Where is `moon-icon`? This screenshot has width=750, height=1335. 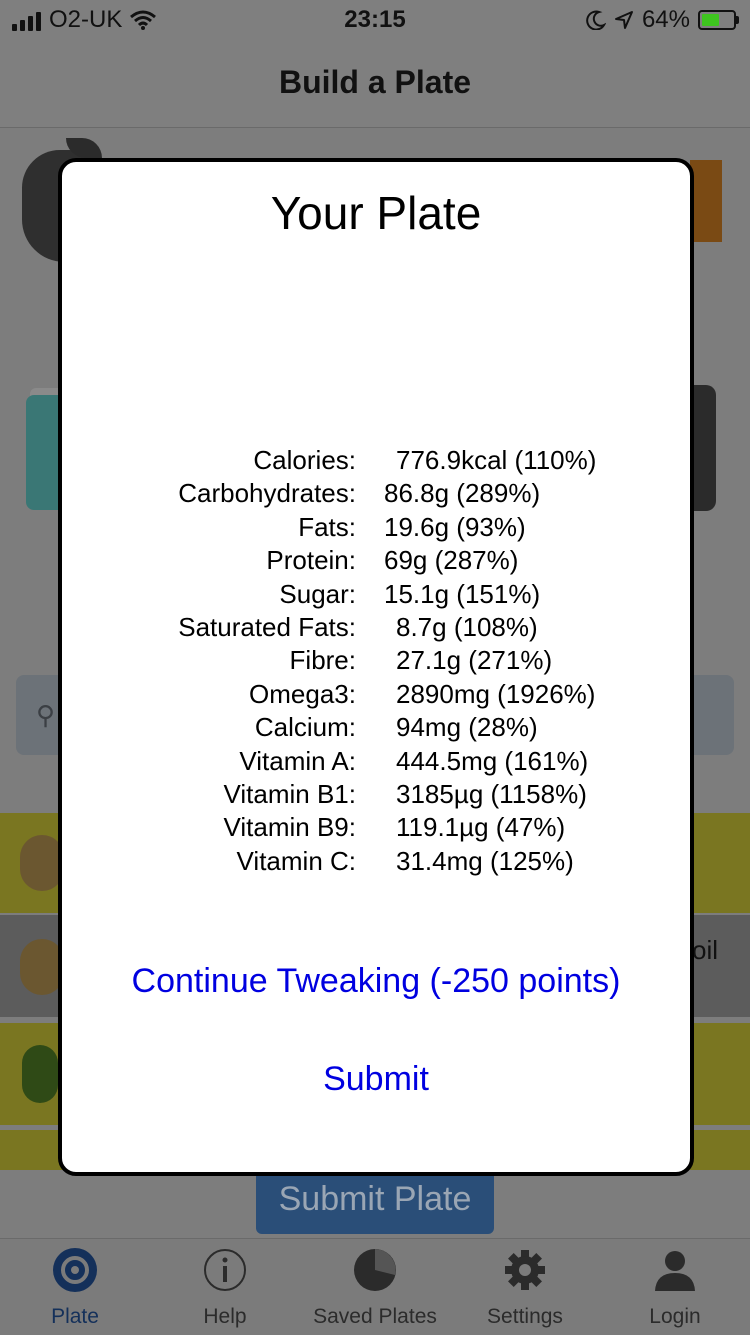
moon-icon is located at coordinates (596, 20).